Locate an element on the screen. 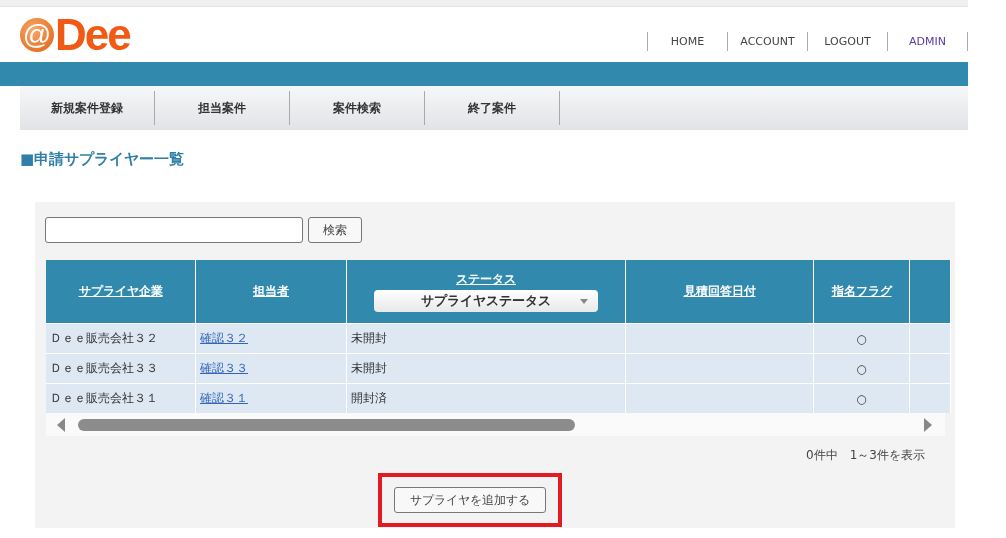 The width and height of the screenshot is (1006, 538). sort-link: サプライヤ企業 is located at coordinates (120, 291).